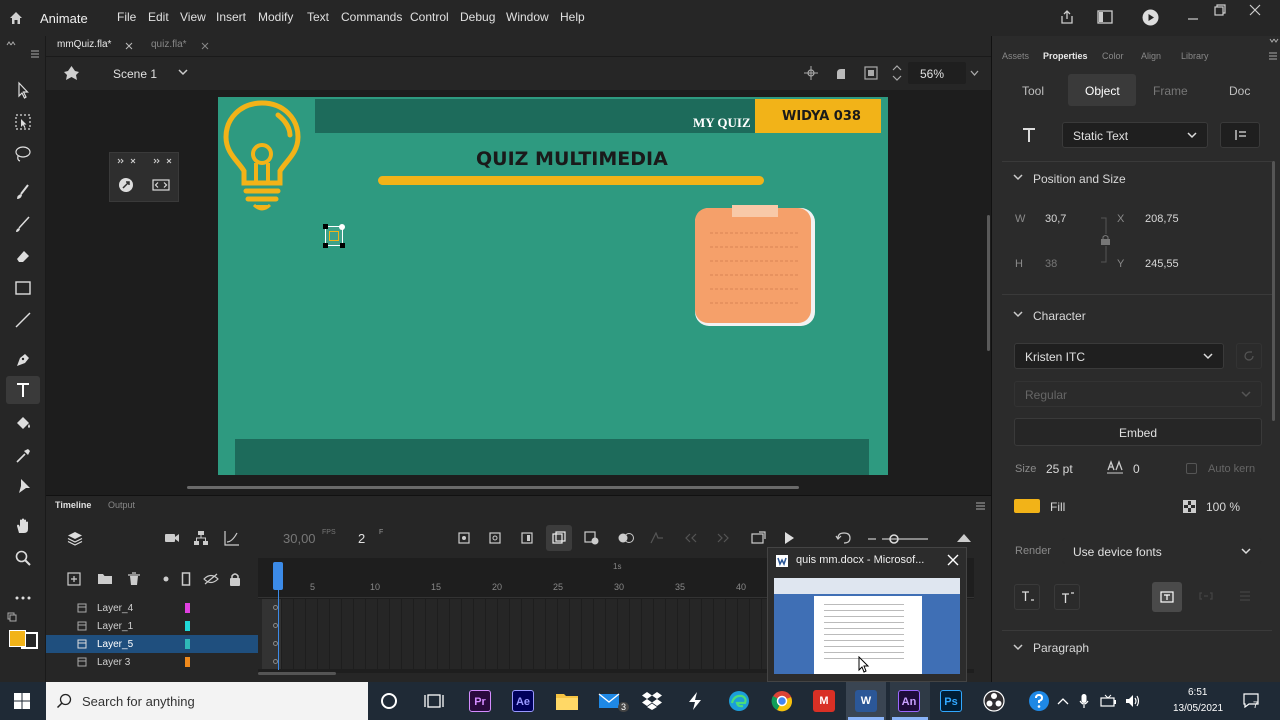 This screenshot has height=720, width=1280. I want to click on loop-back-icon, so click(844, 538).